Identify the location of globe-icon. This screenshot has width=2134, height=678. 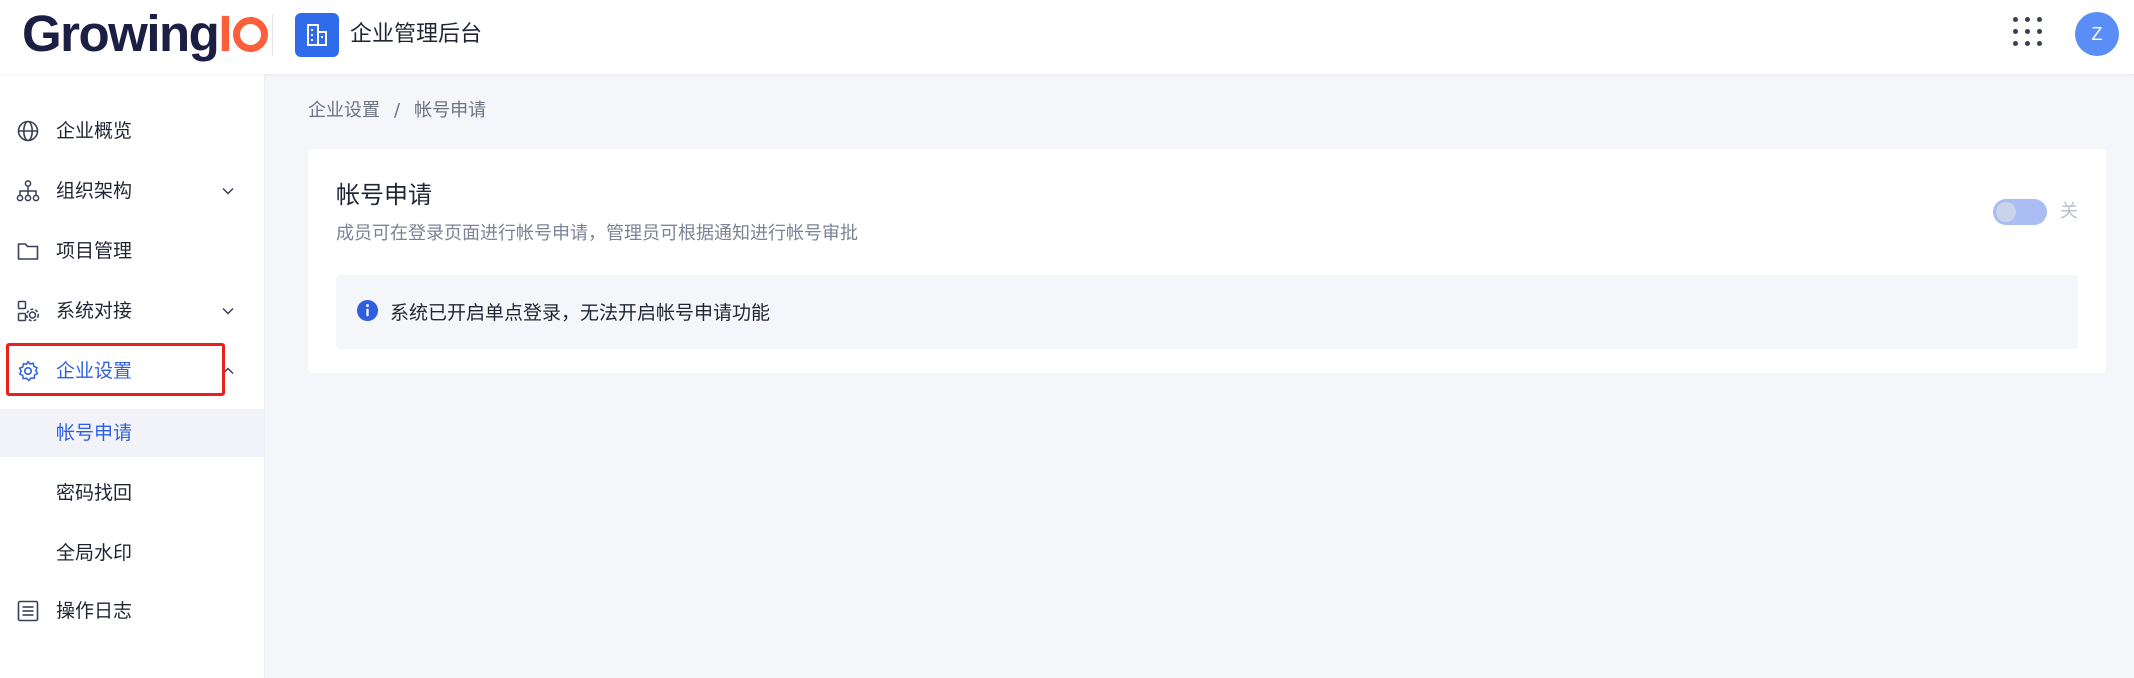
(28, 131).